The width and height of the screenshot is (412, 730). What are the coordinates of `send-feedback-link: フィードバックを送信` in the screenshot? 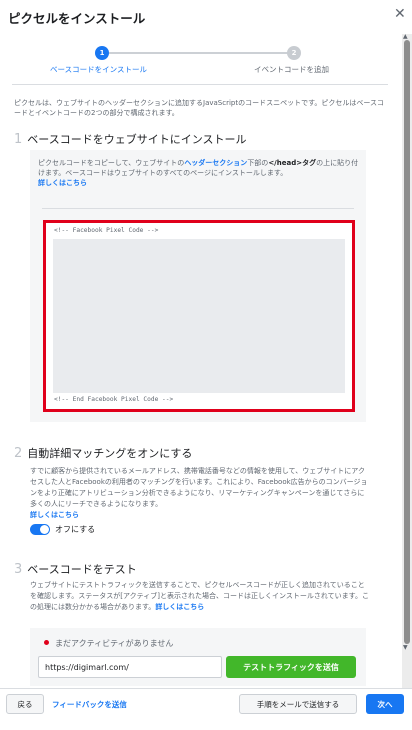 It's located at (89, 704).